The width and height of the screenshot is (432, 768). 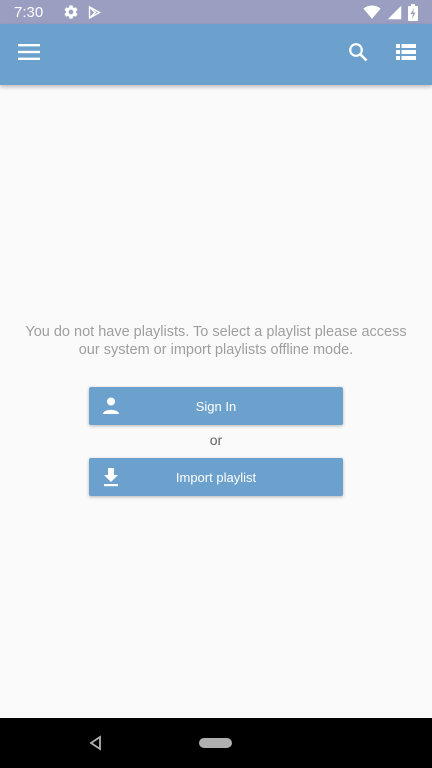 I want to click on app-bar-actions, so click(x=382, y=55).